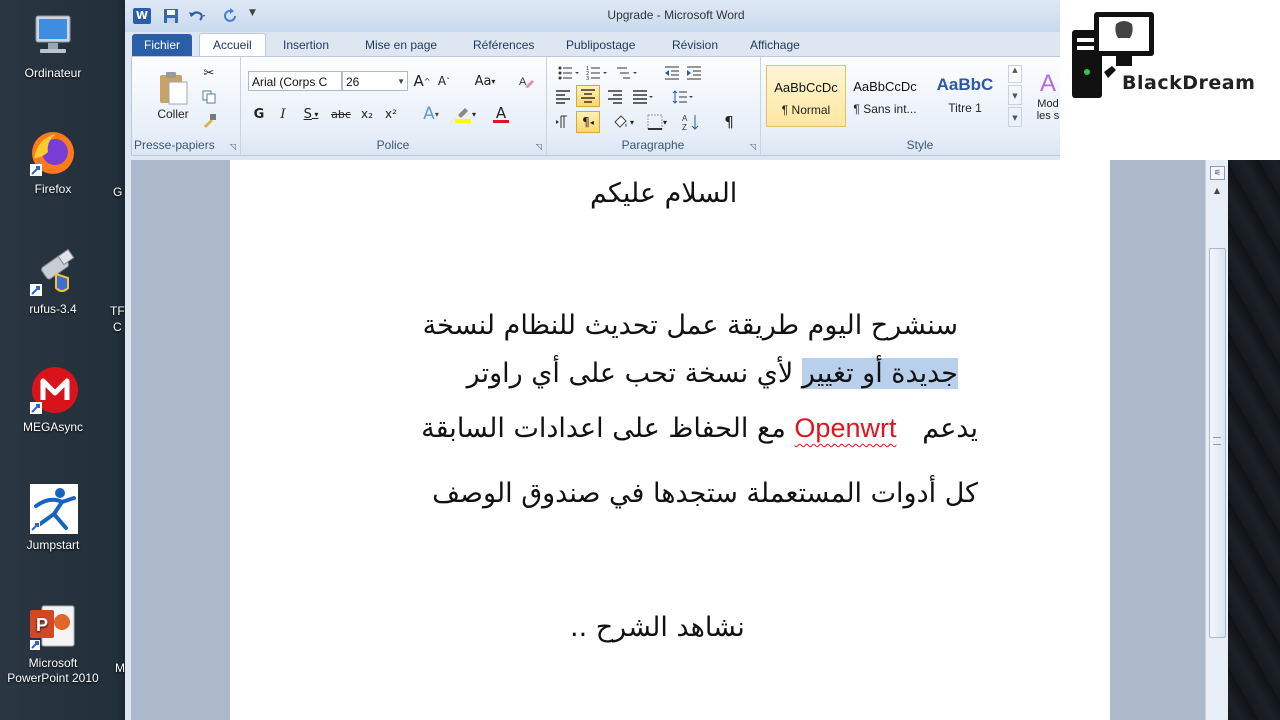 The height and width of the screenshot is (720, 1280). I want to click on style-sample: AaBbC, so click(965, 84).